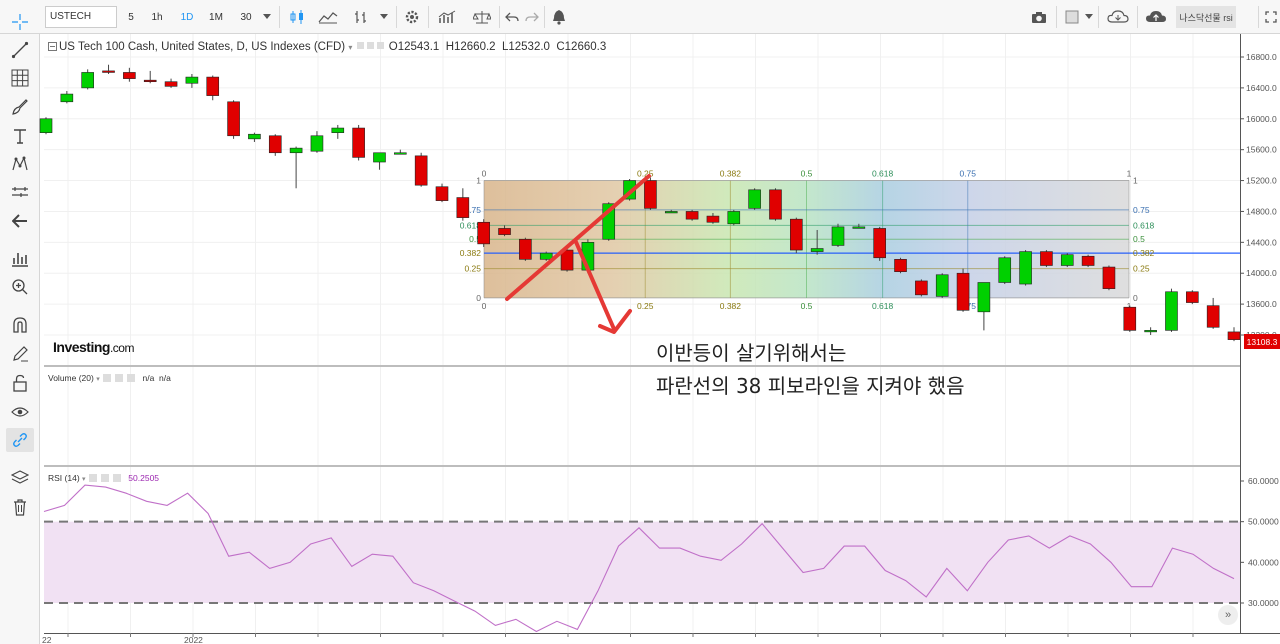 The image size is (1280, 644). What do you see at coordinates (585, 47) in the screenshot?
I see `close-value: 12660.3` at bounding box center [585, 47].